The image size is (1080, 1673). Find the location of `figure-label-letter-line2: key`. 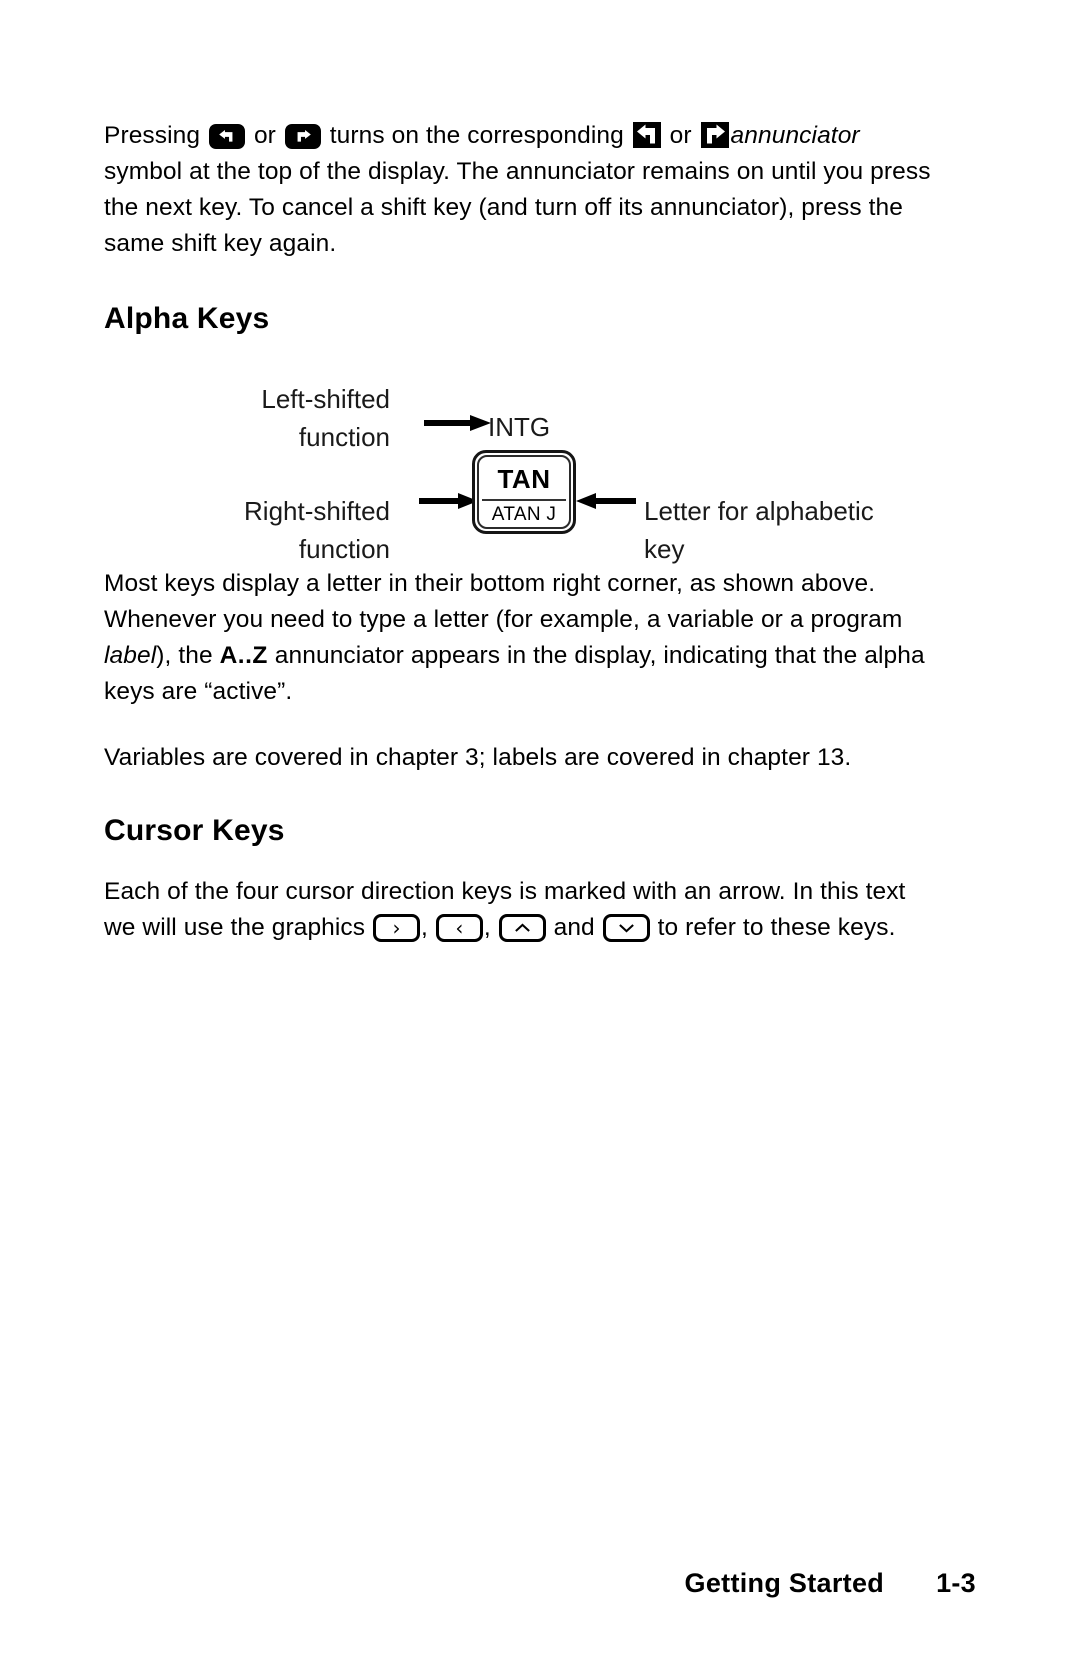

figure-label-letter-line2: key is located at coordinates (664, 549).